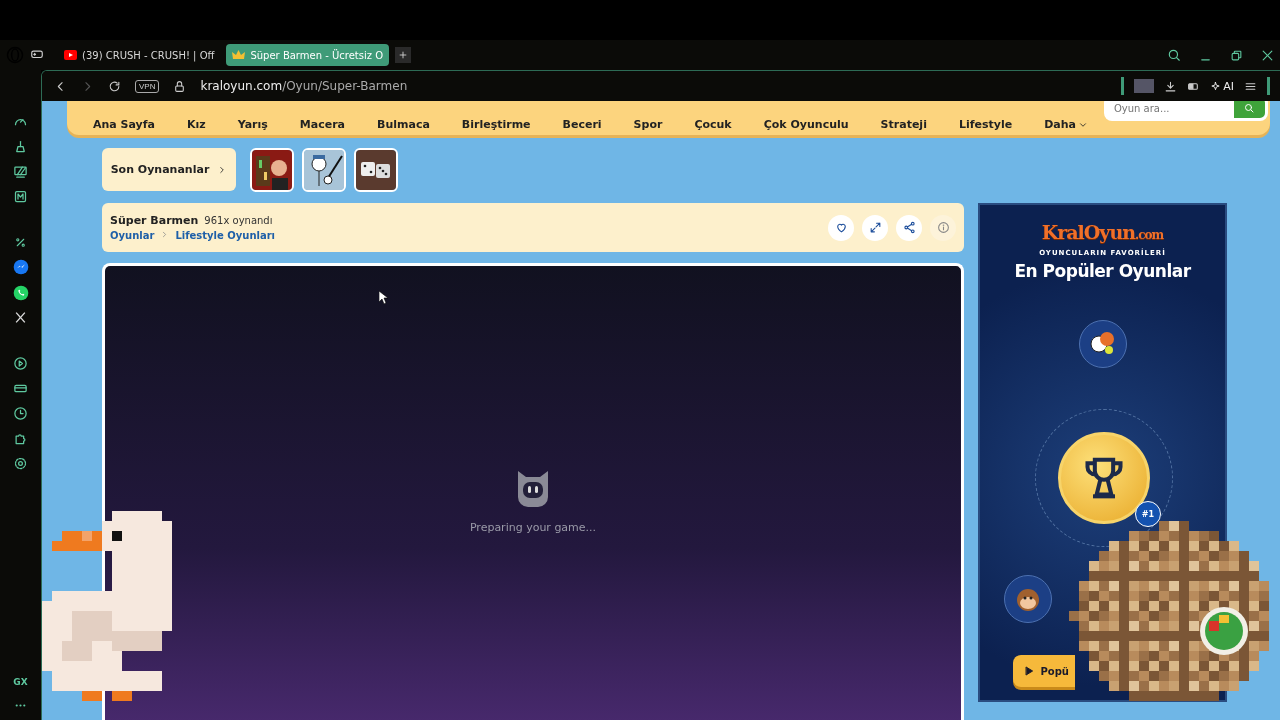 The width and height of the screenshot is (1280, 720). I want to click on x-logo-icon, so click(20, 317).